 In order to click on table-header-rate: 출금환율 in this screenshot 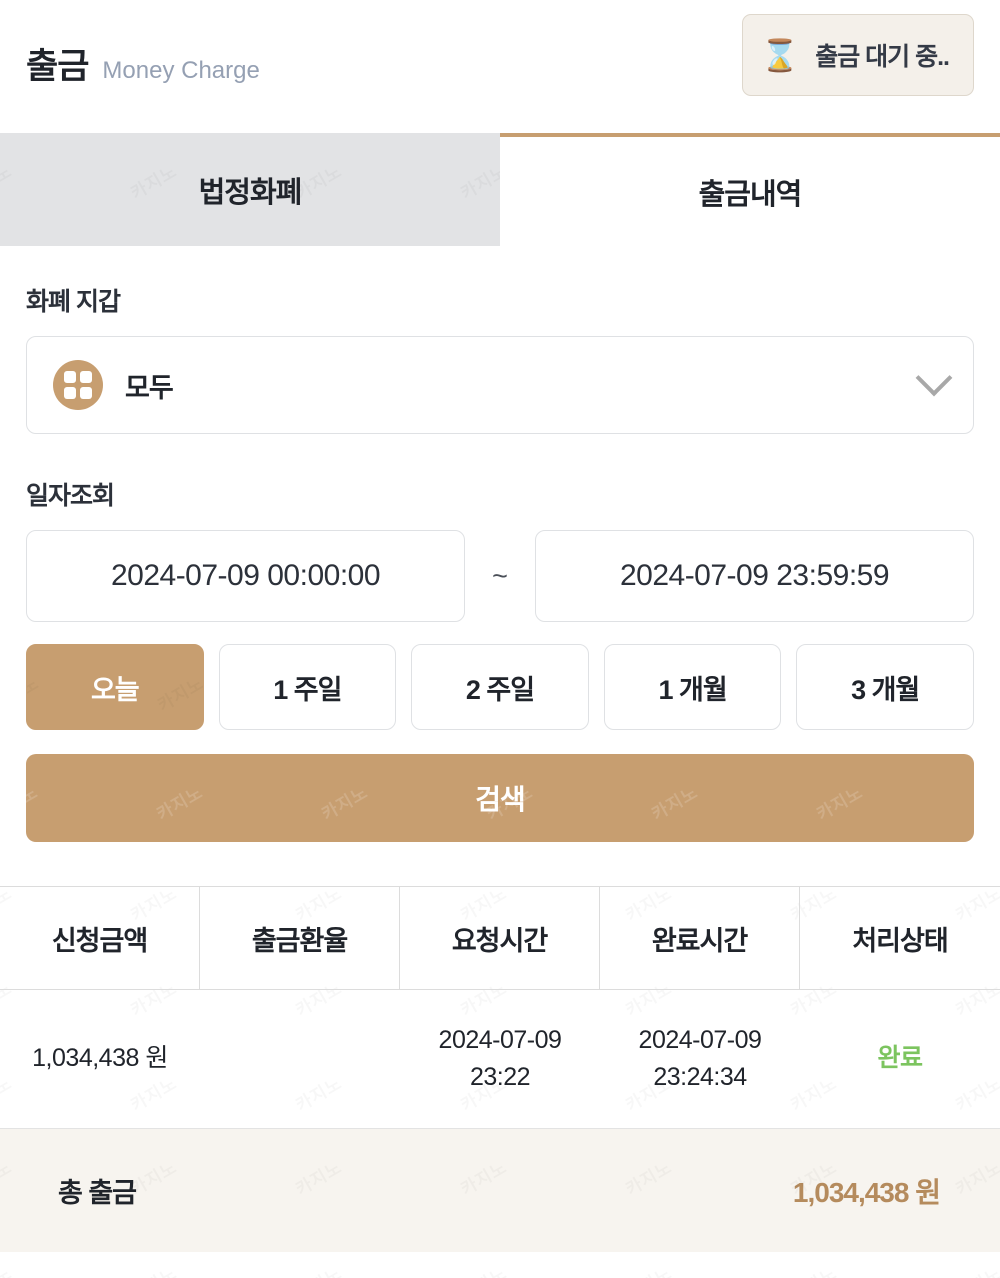, I will do `click(300, 938)`.